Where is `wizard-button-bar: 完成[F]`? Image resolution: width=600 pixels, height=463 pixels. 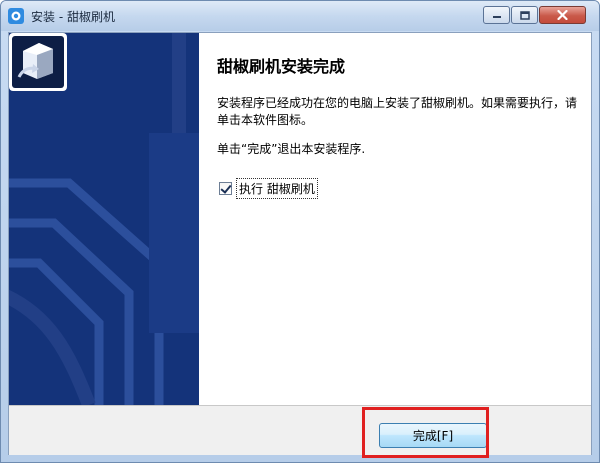
wizard-button-bar: 完成[F] is located at coordinates (300, 430).